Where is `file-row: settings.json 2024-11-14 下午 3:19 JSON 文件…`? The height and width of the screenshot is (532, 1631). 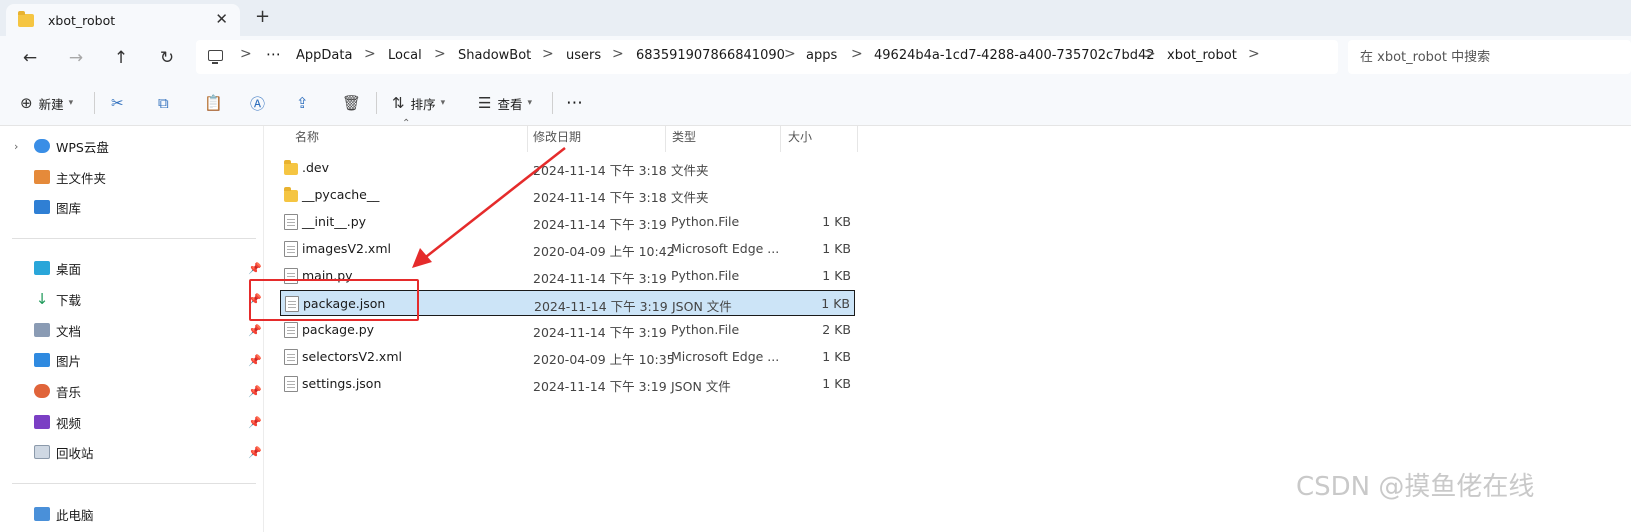
file-row: settings.json 2024-11-14 下午 3:19 JSON 文件… is located at coordinates (567, 384).